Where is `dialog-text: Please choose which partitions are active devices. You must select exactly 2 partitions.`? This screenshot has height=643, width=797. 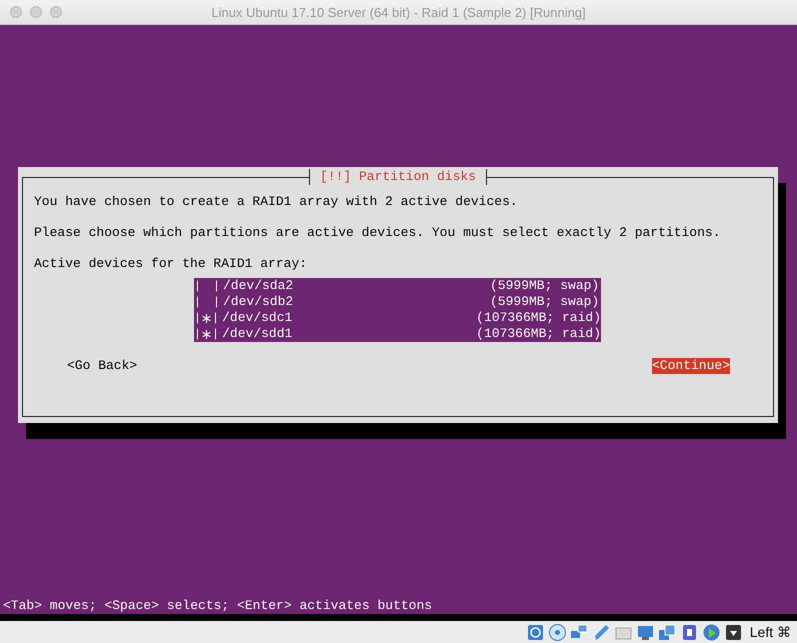
dialog-text: Please choose which partitions are active devices. You must select exactly 2 partitions. is located at coordinates (378, 233).